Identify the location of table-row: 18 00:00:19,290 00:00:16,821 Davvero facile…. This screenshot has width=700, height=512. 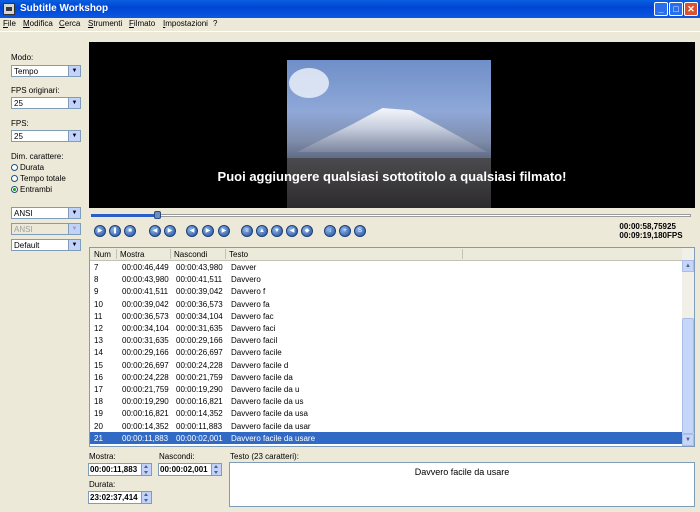
(386, 401).